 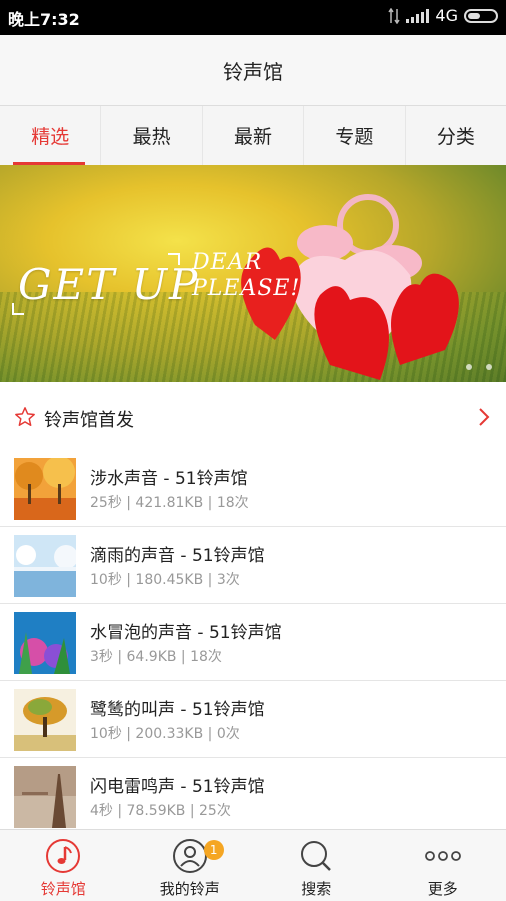 I want to click on nav-ringtone-hall: 铃声馆, so click(x=63, y=865).